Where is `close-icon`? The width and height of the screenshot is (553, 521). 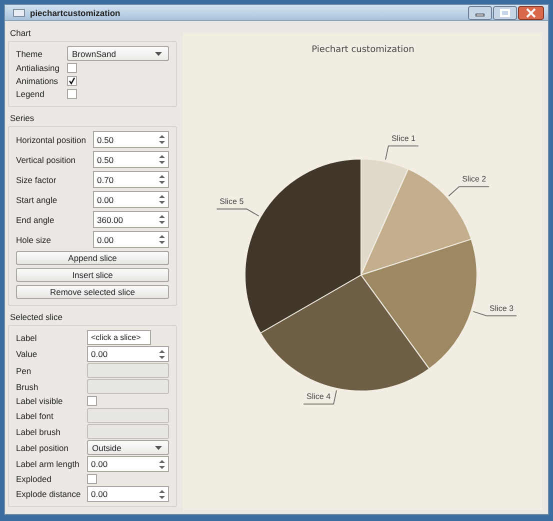 close-icon is located at coordinates (531, 13).